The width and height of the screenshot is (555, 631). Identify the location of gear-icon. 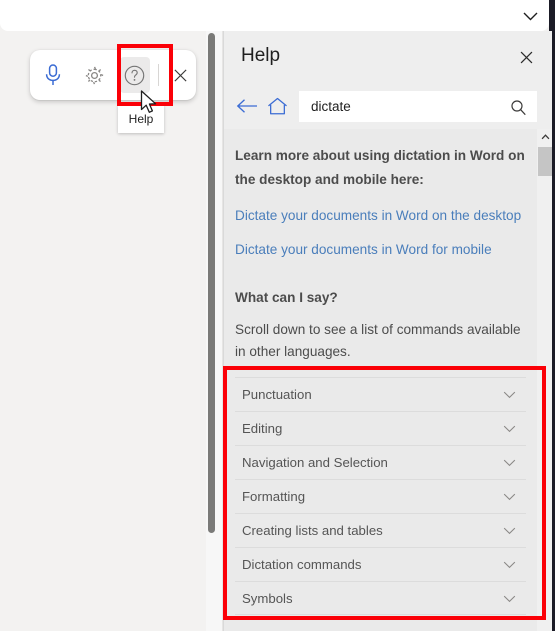
(94, 75).